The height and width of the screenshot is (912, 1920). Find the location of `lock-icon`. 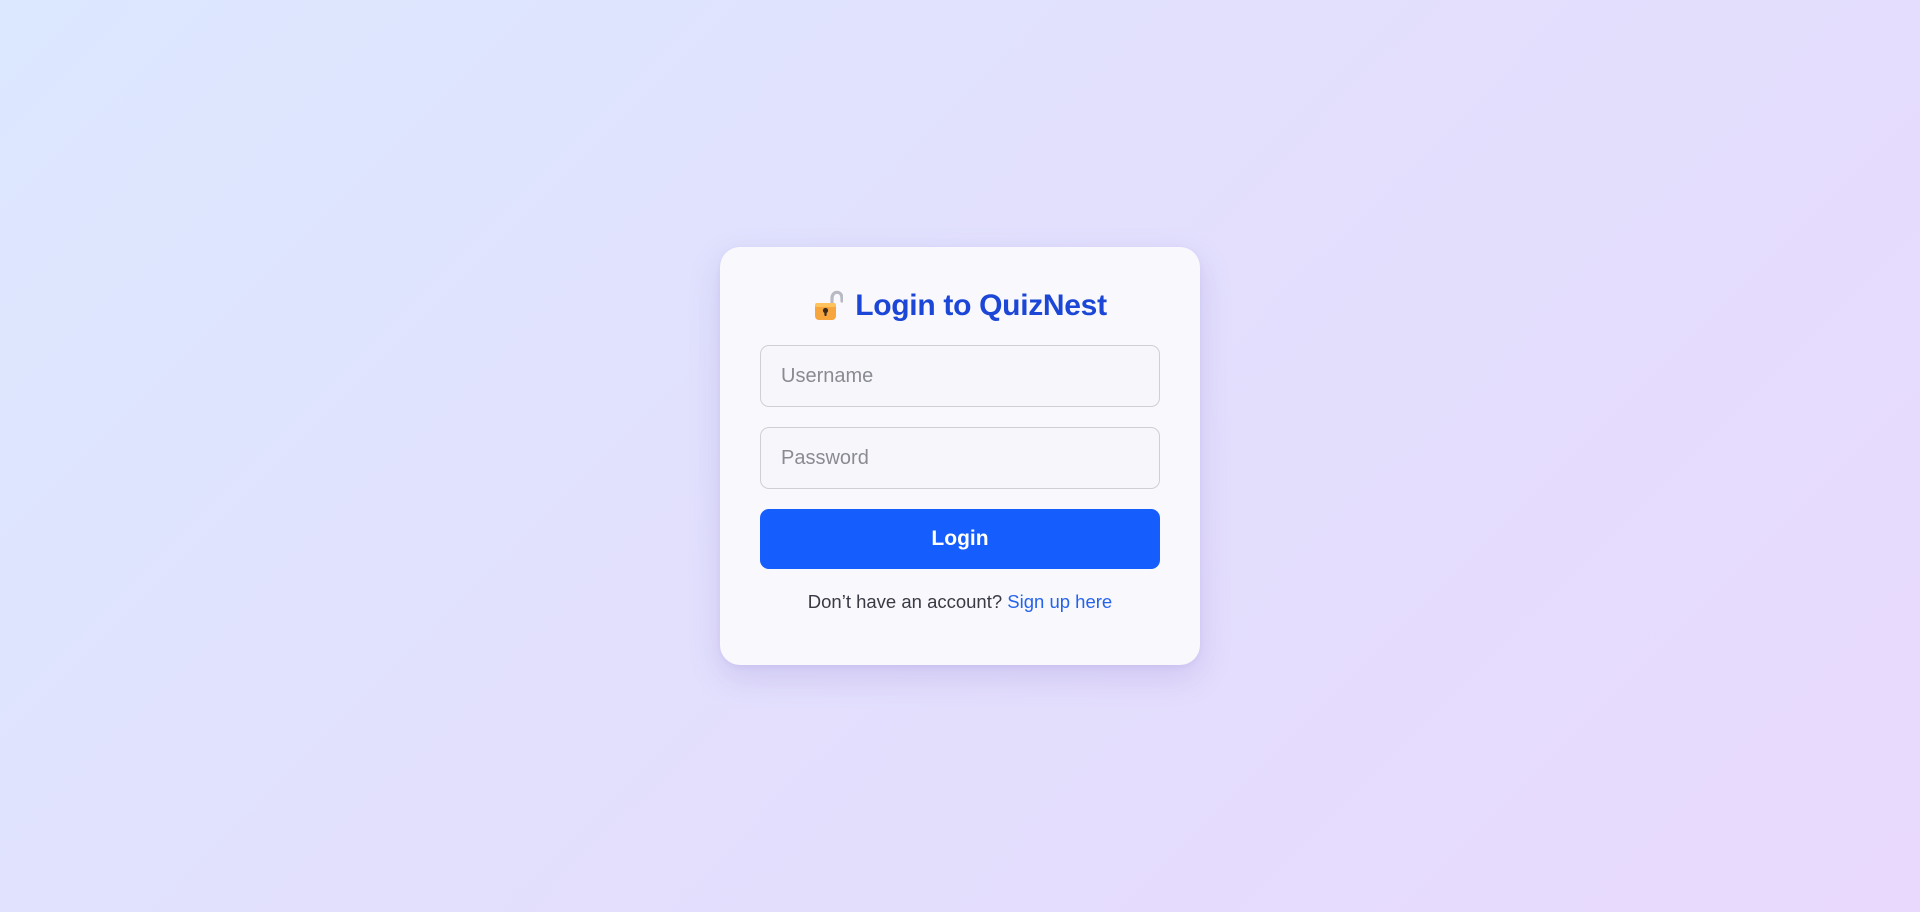

lock-icon is located at coordinates (828, 306).